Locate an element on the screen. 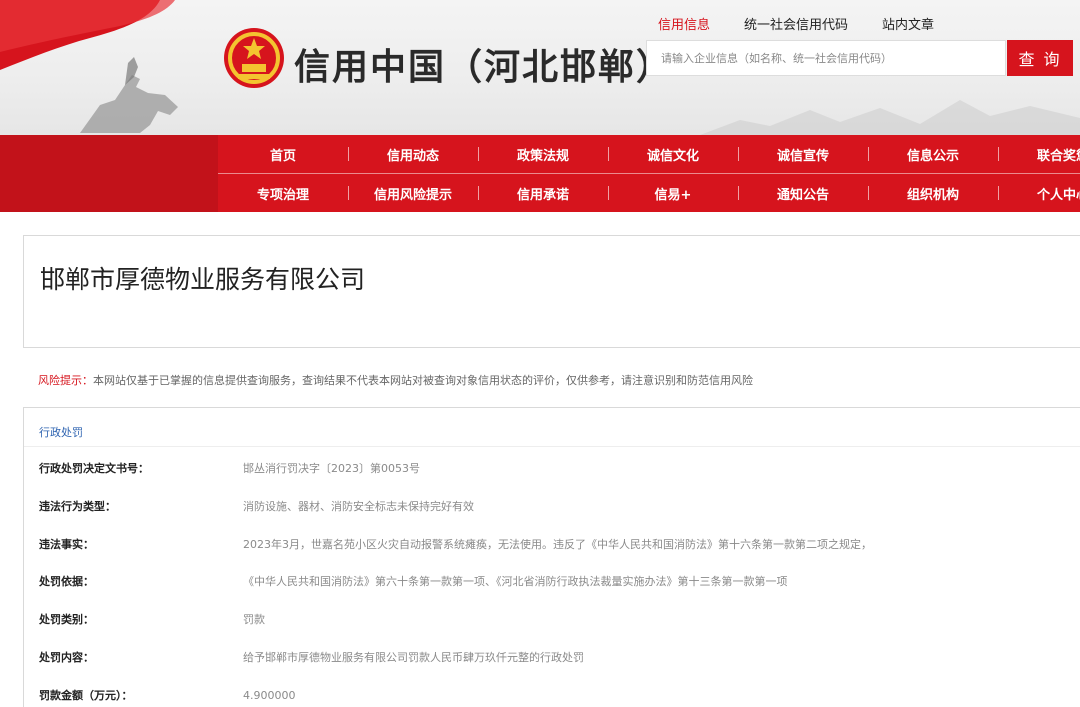 Image resolution: width=1080 pixels, height=707 pixels. nav-item-integrity-promo: 诚信宣传 is located at coordinates (803, 154).